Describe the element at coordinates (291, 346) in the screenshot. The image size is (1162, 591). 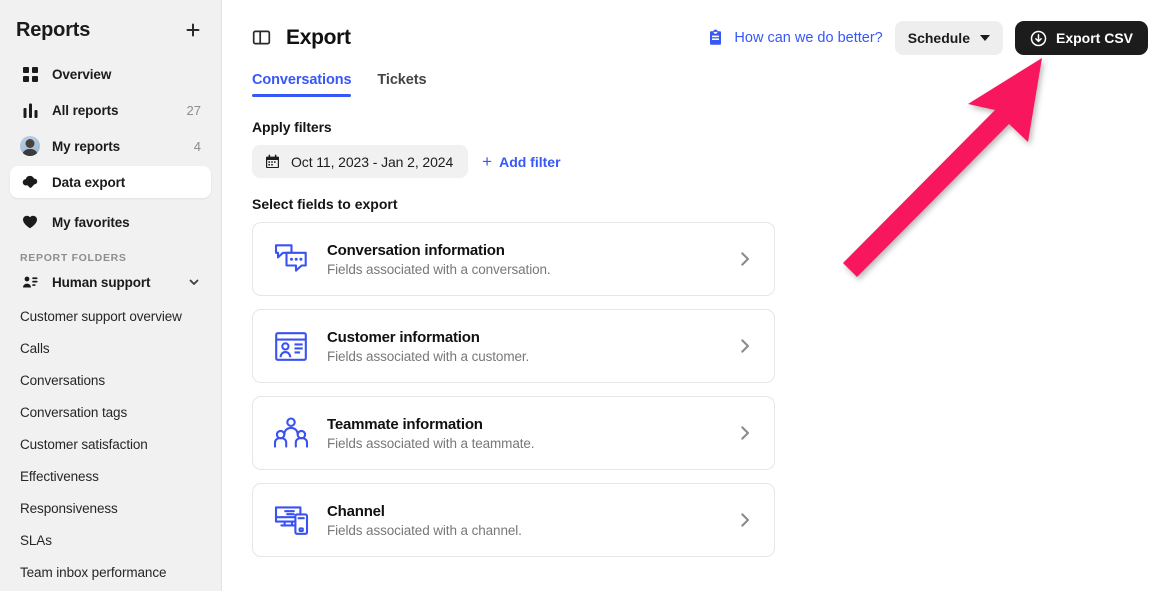
I see `id-card-icon` at that location.